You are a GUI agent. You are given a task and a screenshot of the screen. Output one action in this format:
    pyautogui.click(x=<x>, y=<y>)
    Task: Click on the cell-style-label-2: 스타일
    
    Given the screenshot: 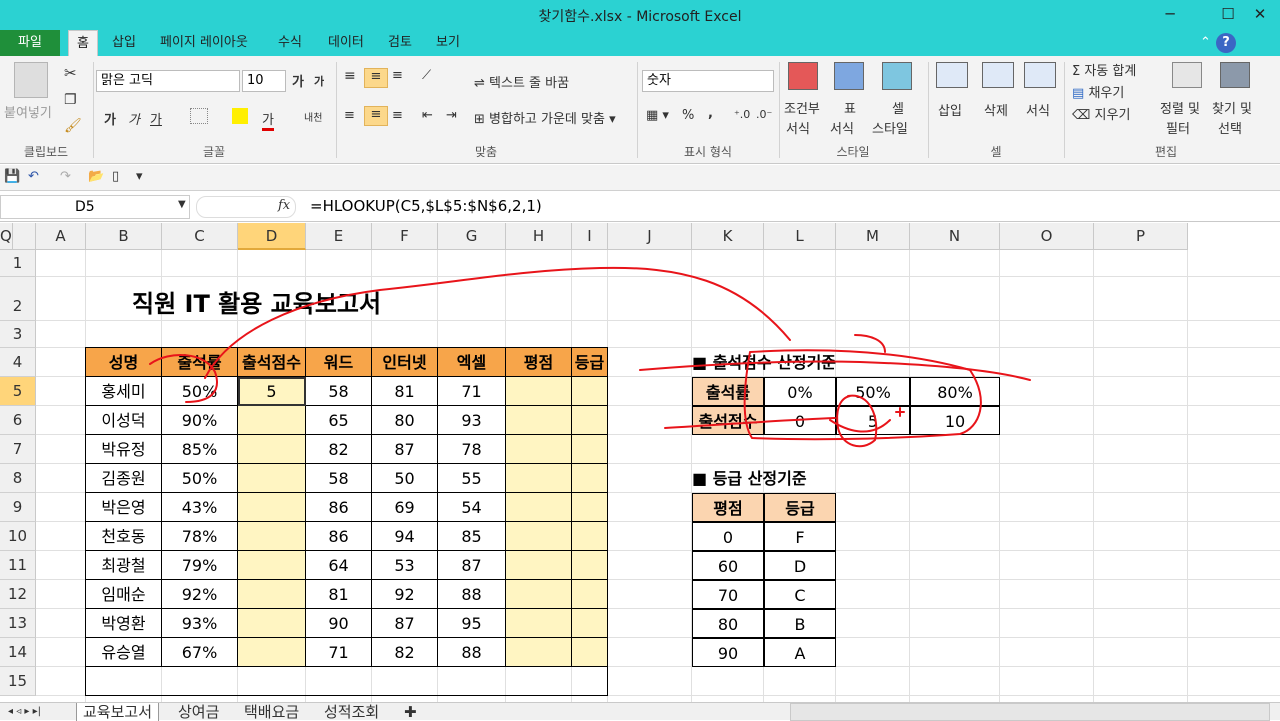 What is the action you would take?
    pyautogui.click(x=890, y=127)
    